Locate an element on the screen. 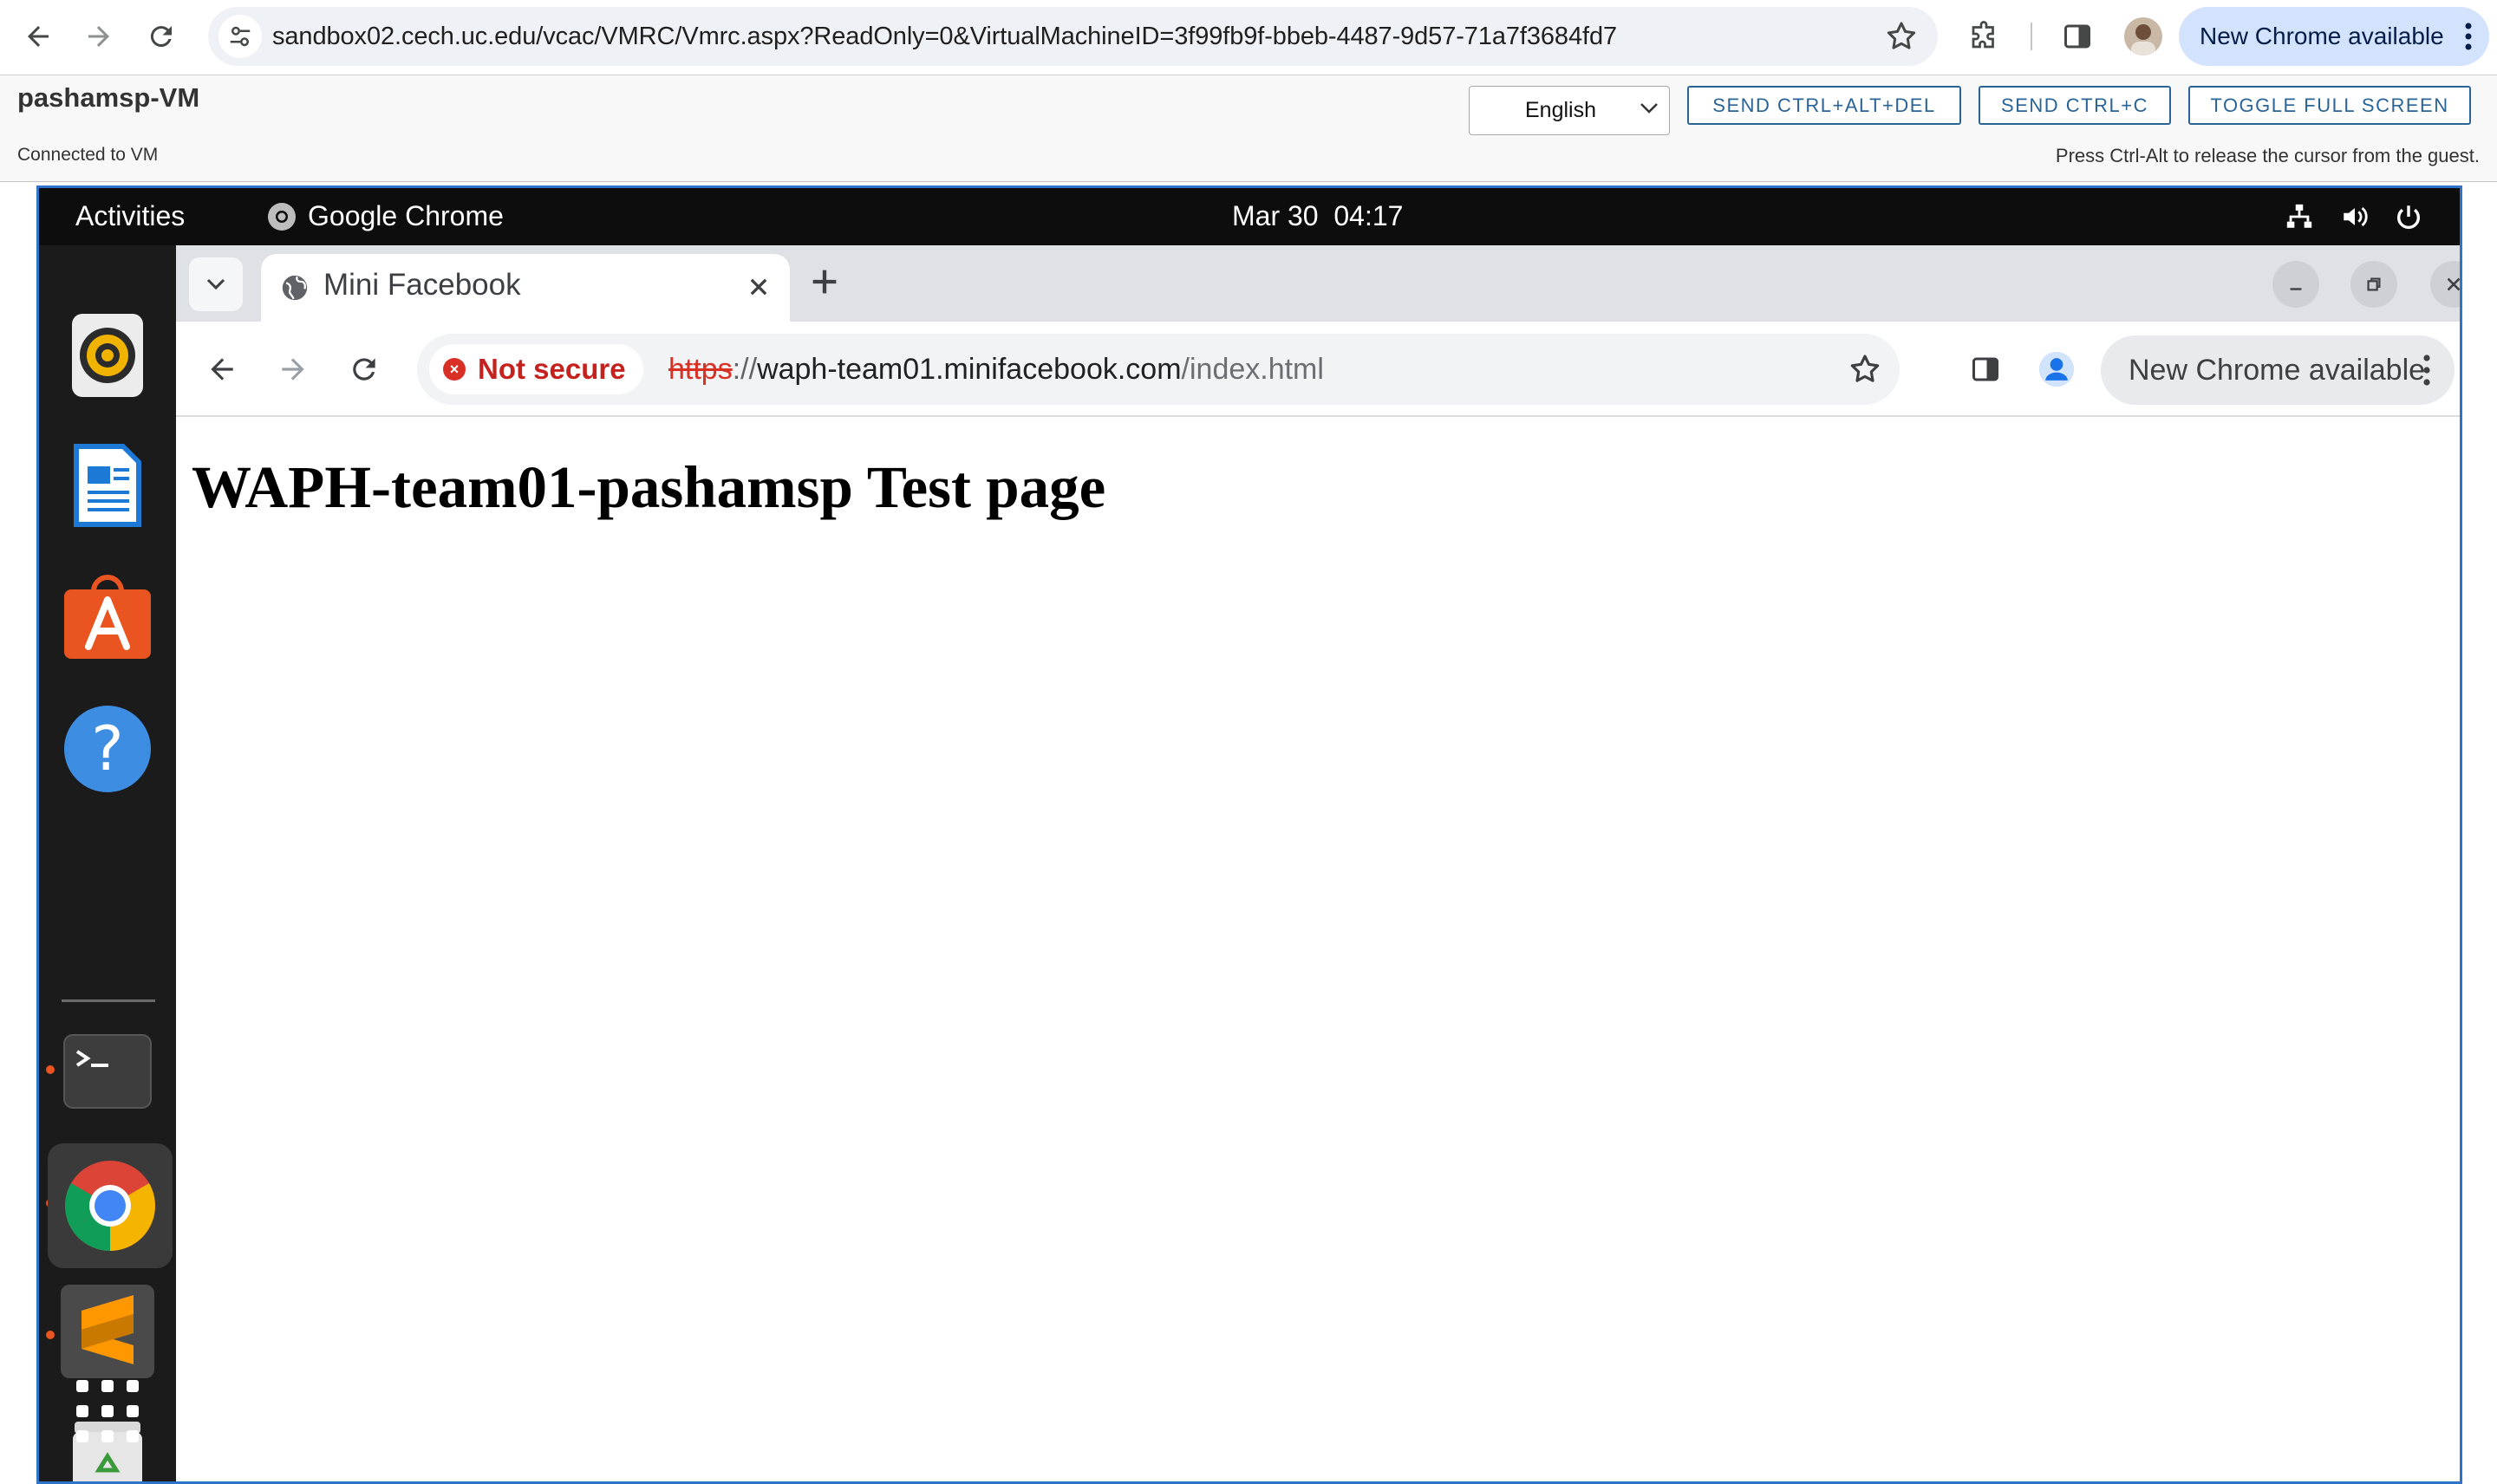 This screenshot has width=2497, height=1484. profile-icon is located at coordinates (2056, 369).